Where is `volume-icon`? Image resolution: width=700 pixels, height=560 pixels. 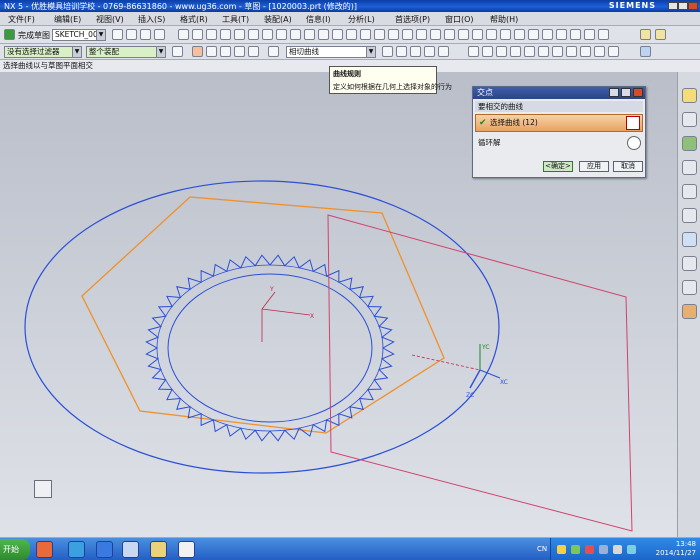 volume-icon is located at coordinates (617, 549).